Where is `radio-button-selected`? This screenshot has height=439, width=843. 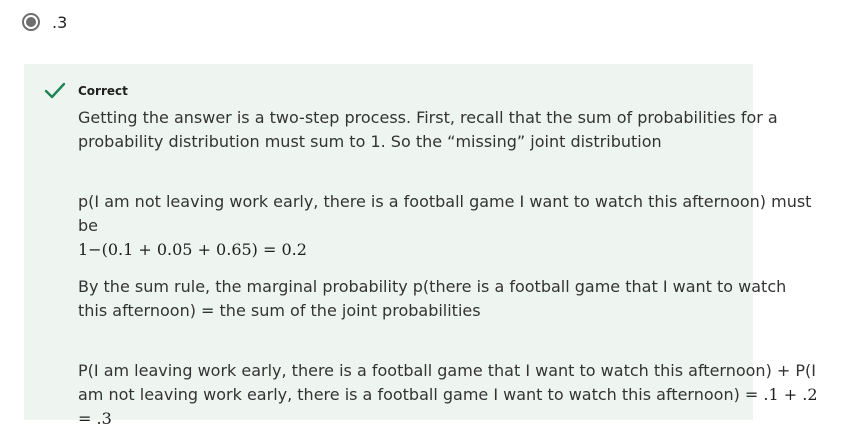
radio-button-selected is located at coordinates (31, 22).